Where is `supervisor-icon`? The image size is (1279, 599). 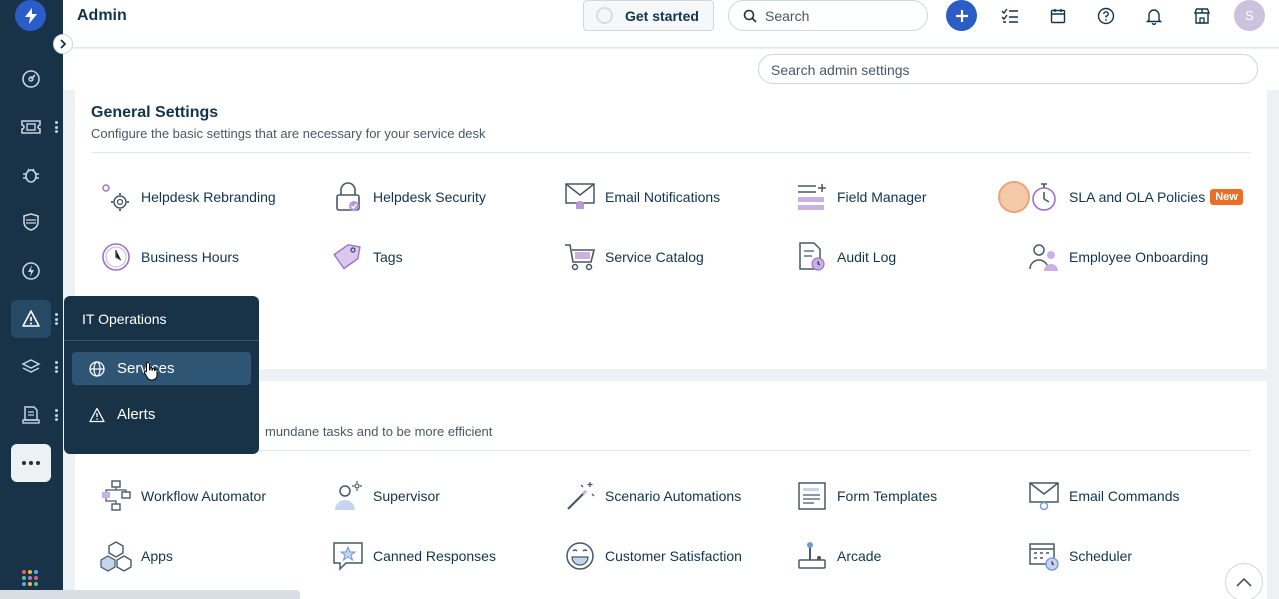 supervisor-icon is located at coordinates (348, 496).